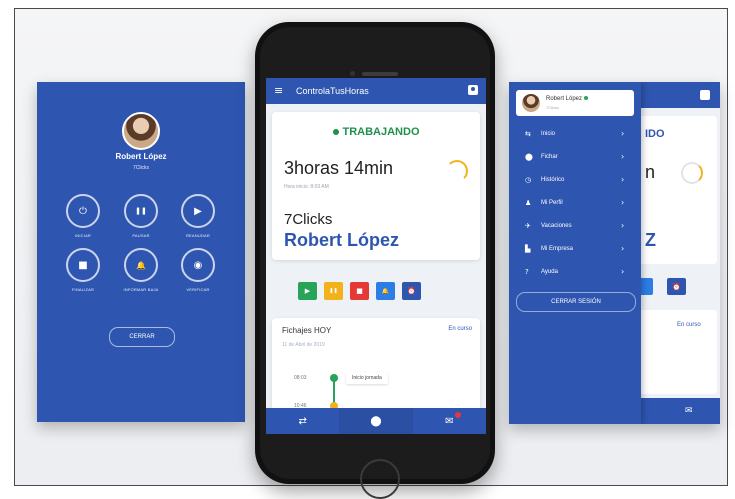 This screenshot has width=735, height=499. What do you see at coordinates (83, 265) in the screenshot?
I see `finish-button: ■` at bounding box center [83, 265].